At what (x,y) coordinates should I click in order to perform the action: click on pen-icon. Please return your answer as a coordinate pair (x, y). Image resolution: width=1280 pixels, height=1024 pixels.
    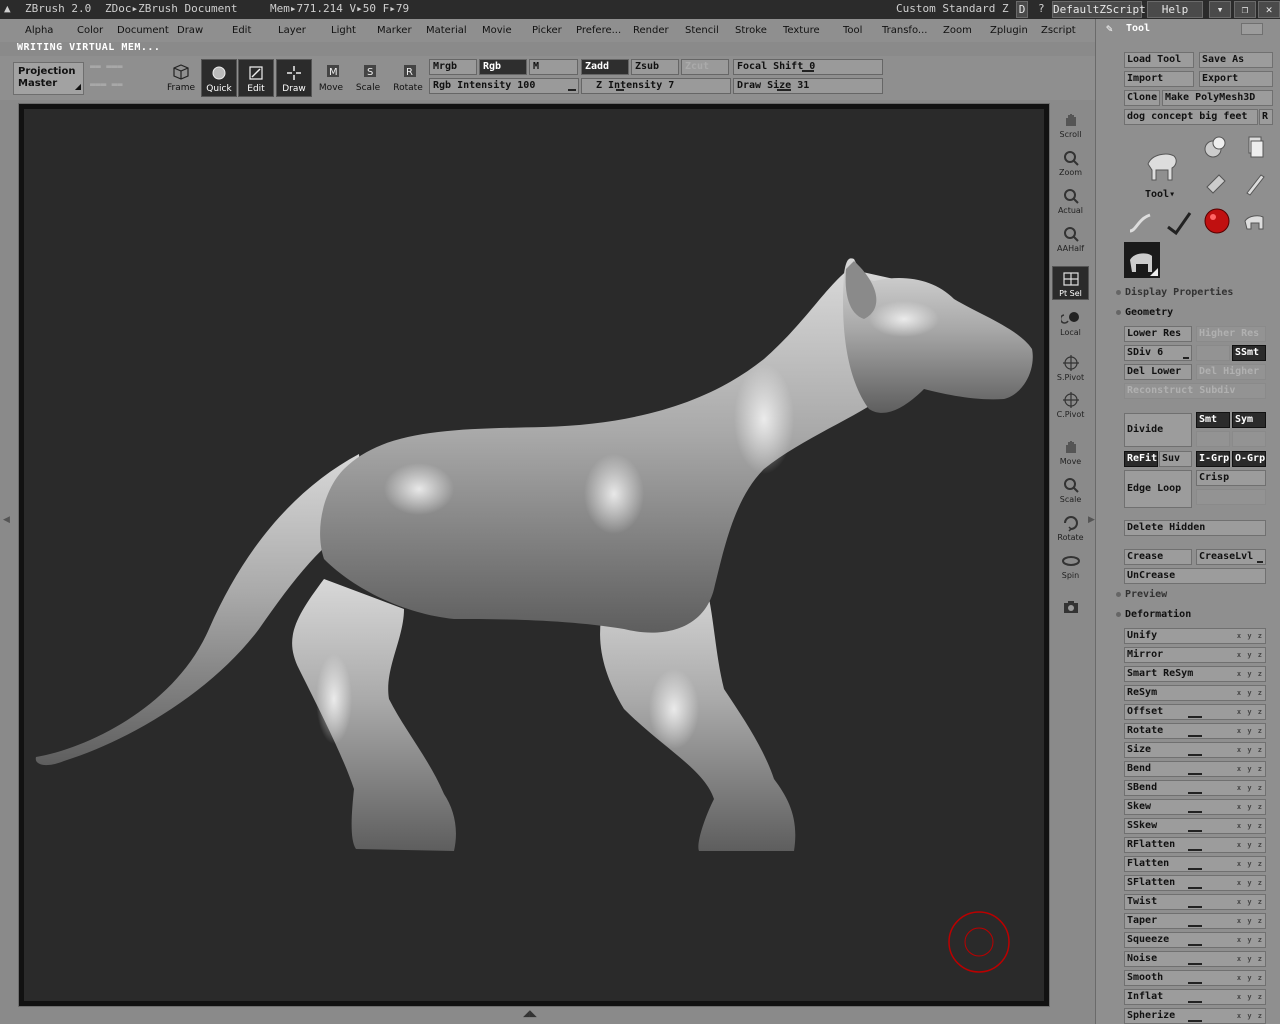
    Looking at the image, I should click on (1178, 223).